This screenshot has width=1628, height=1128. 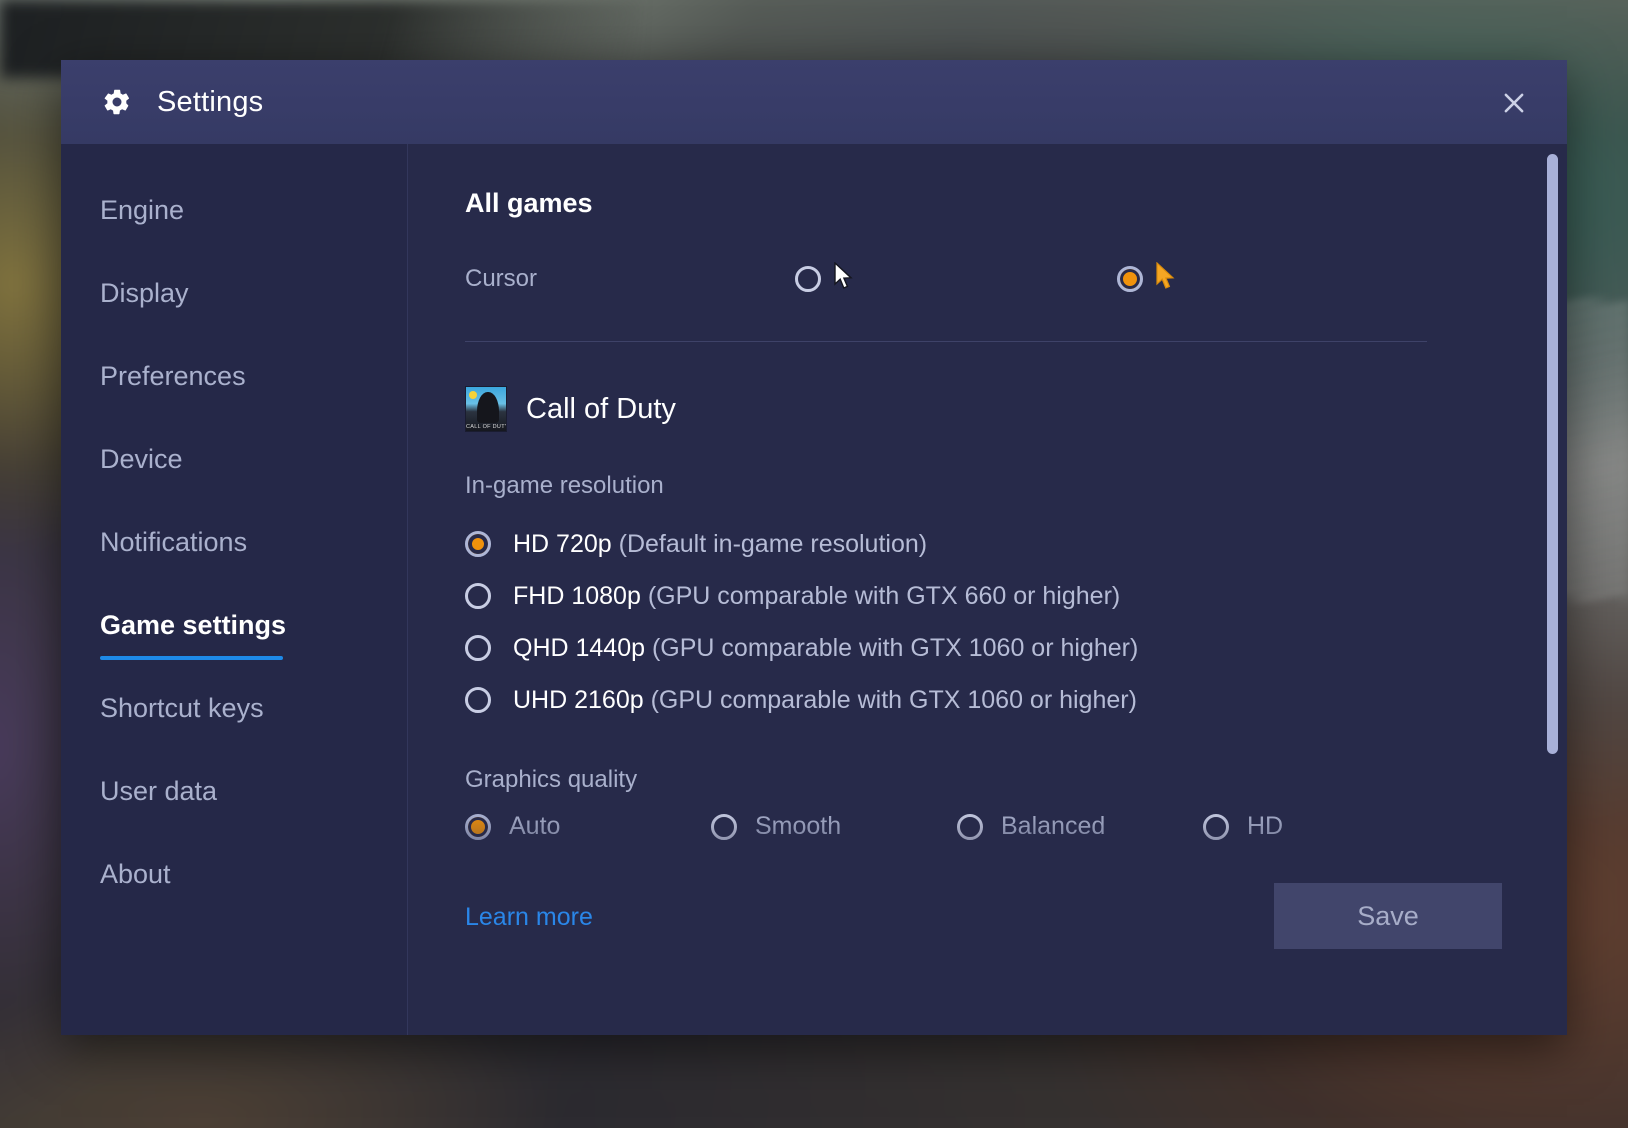 I want to click on cursor-setting-label: Cursor, so click(x=501, y=278).